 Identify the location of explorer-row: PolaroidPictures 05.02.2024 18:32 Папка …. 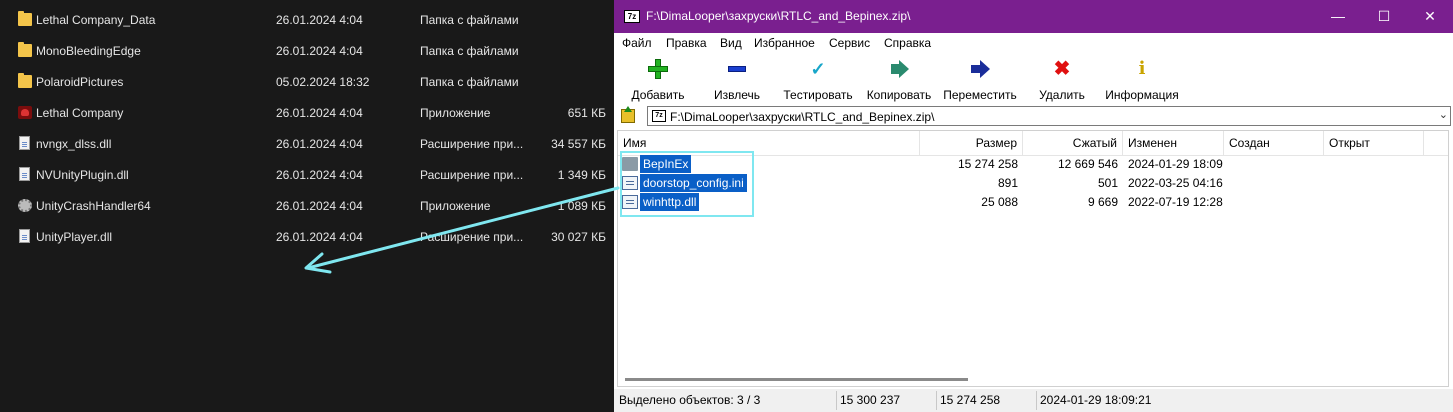
(307, 82).